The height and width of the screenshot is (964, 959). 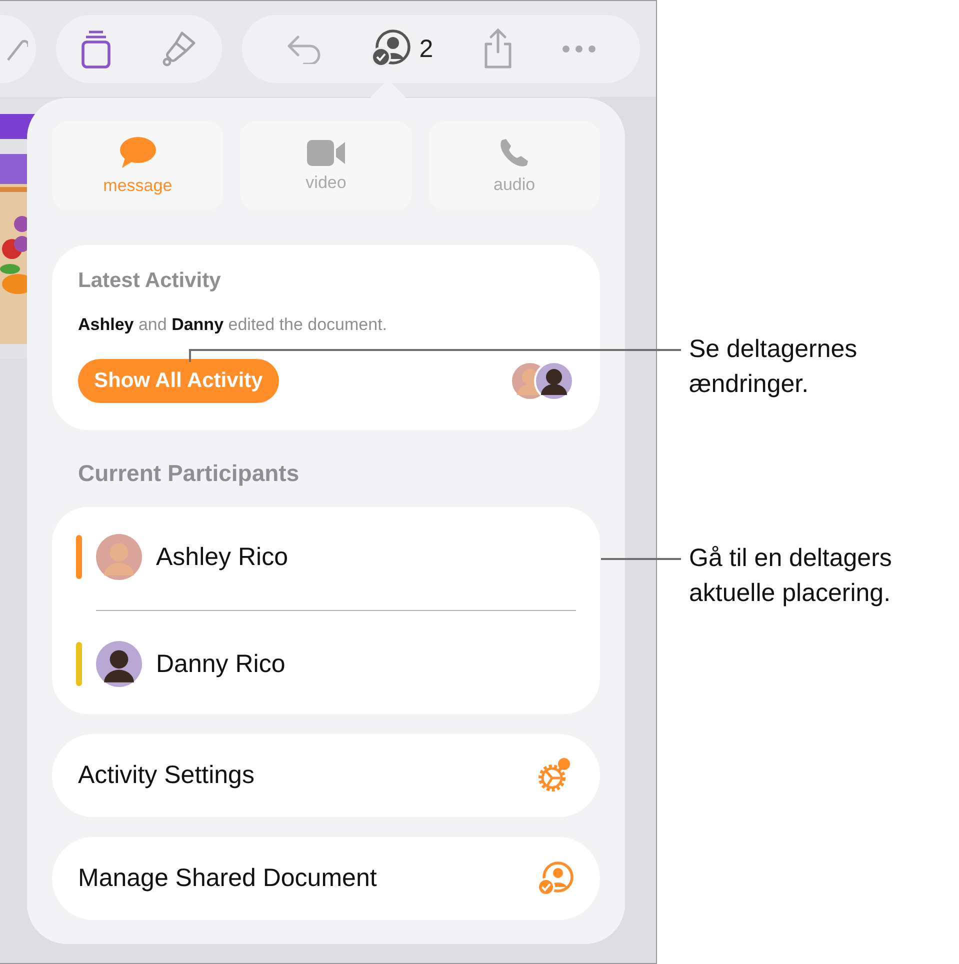 What do you see at coordinates (401, 49) in the screenshot?
I see `collaboration-button: 2` at bounding box center [401, 49].